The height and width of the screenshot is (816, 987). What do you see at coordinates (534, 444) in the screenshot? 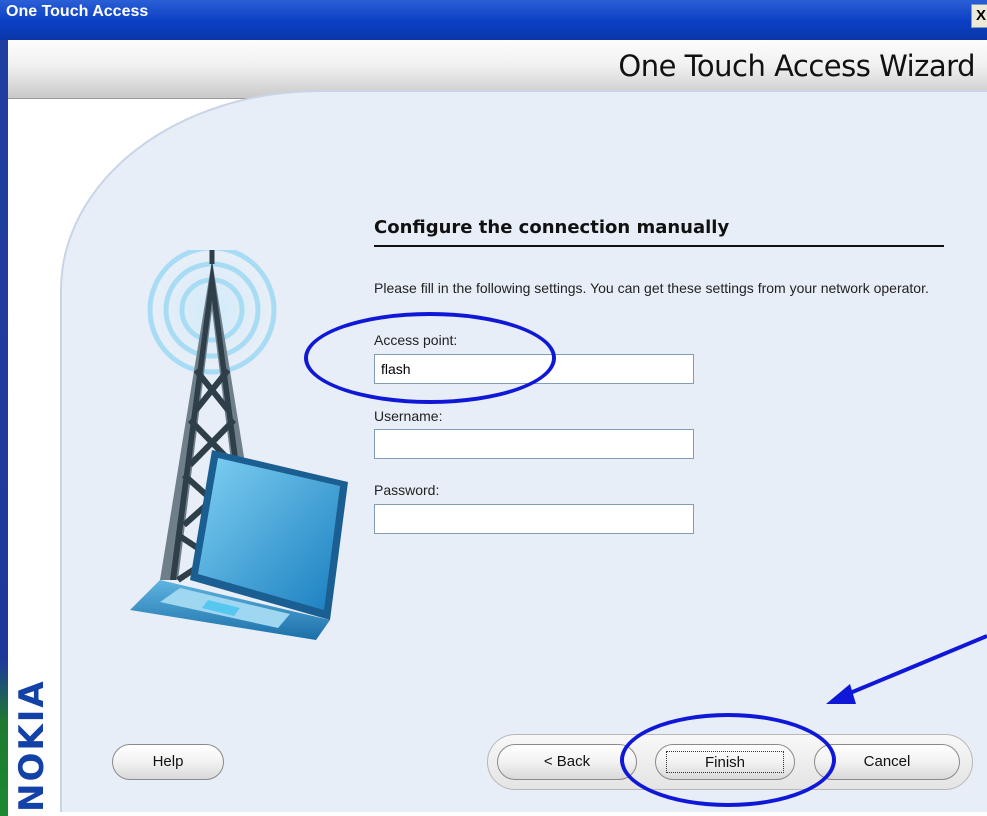
I see `username-input` at bounding box center [534, 444].